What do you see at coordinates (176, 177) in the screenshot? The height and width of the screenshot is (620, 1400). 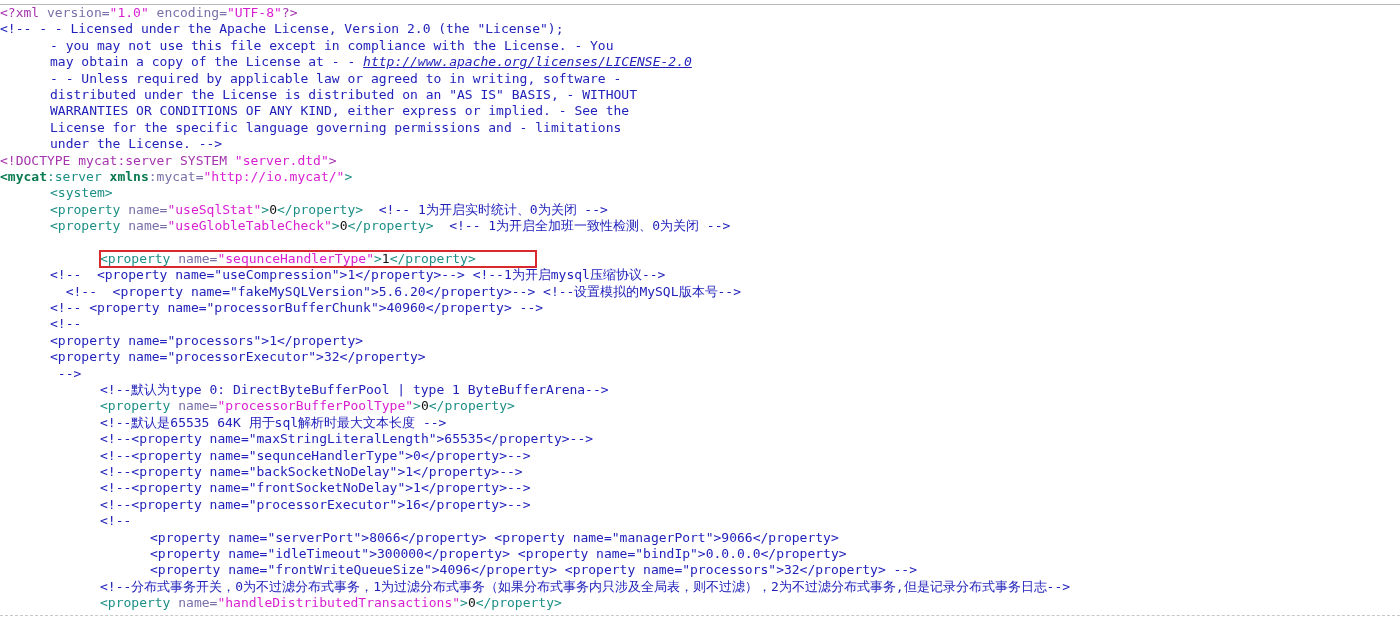 I see `code-line: <mycat:server xmlns:mycat="http://io.mycat/">` at bounding box center [176, 177].